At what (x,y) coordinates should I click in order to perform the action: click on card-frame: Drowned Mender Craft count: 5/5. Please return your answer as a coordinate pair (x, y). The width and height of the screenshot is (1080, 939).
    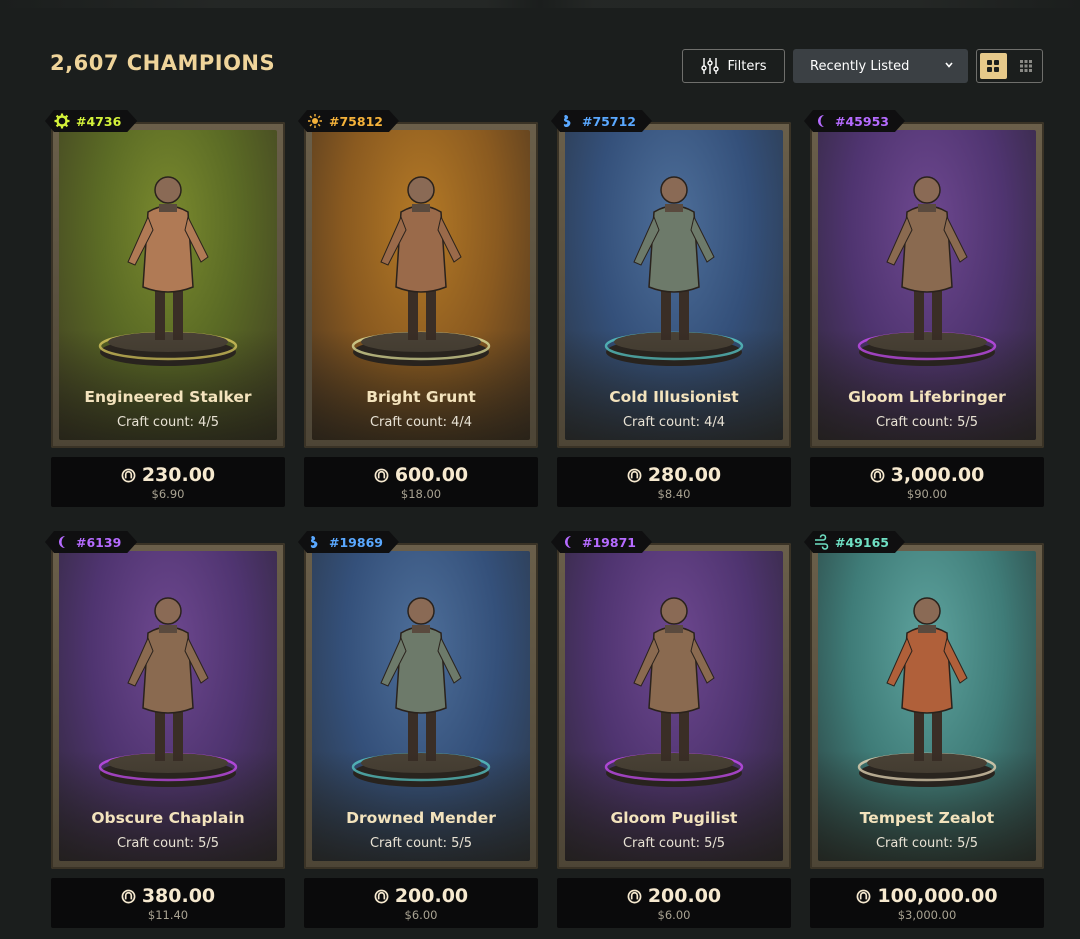
    Looking at the image, I should click on (421, 706).